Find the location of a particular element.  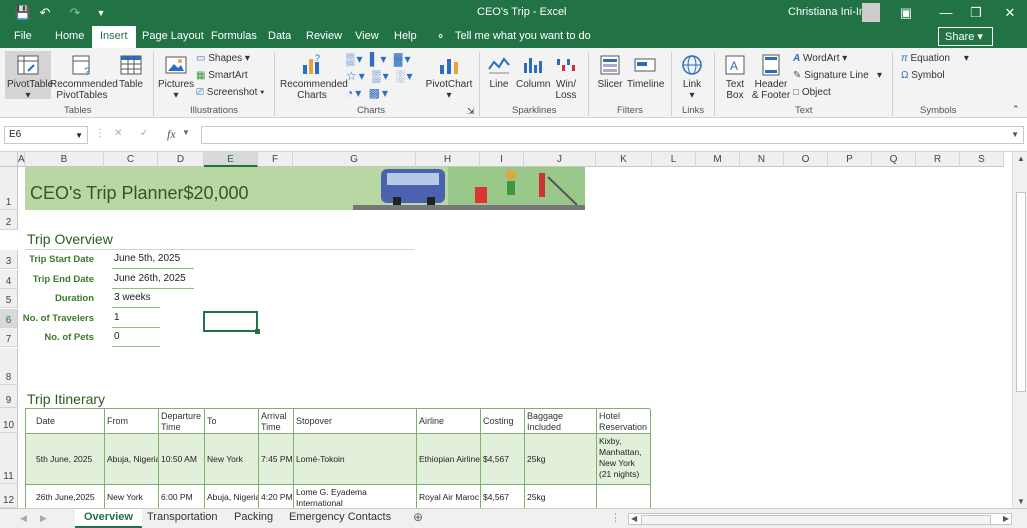

row-header-9: 9 is located at coordinates (9, 396).